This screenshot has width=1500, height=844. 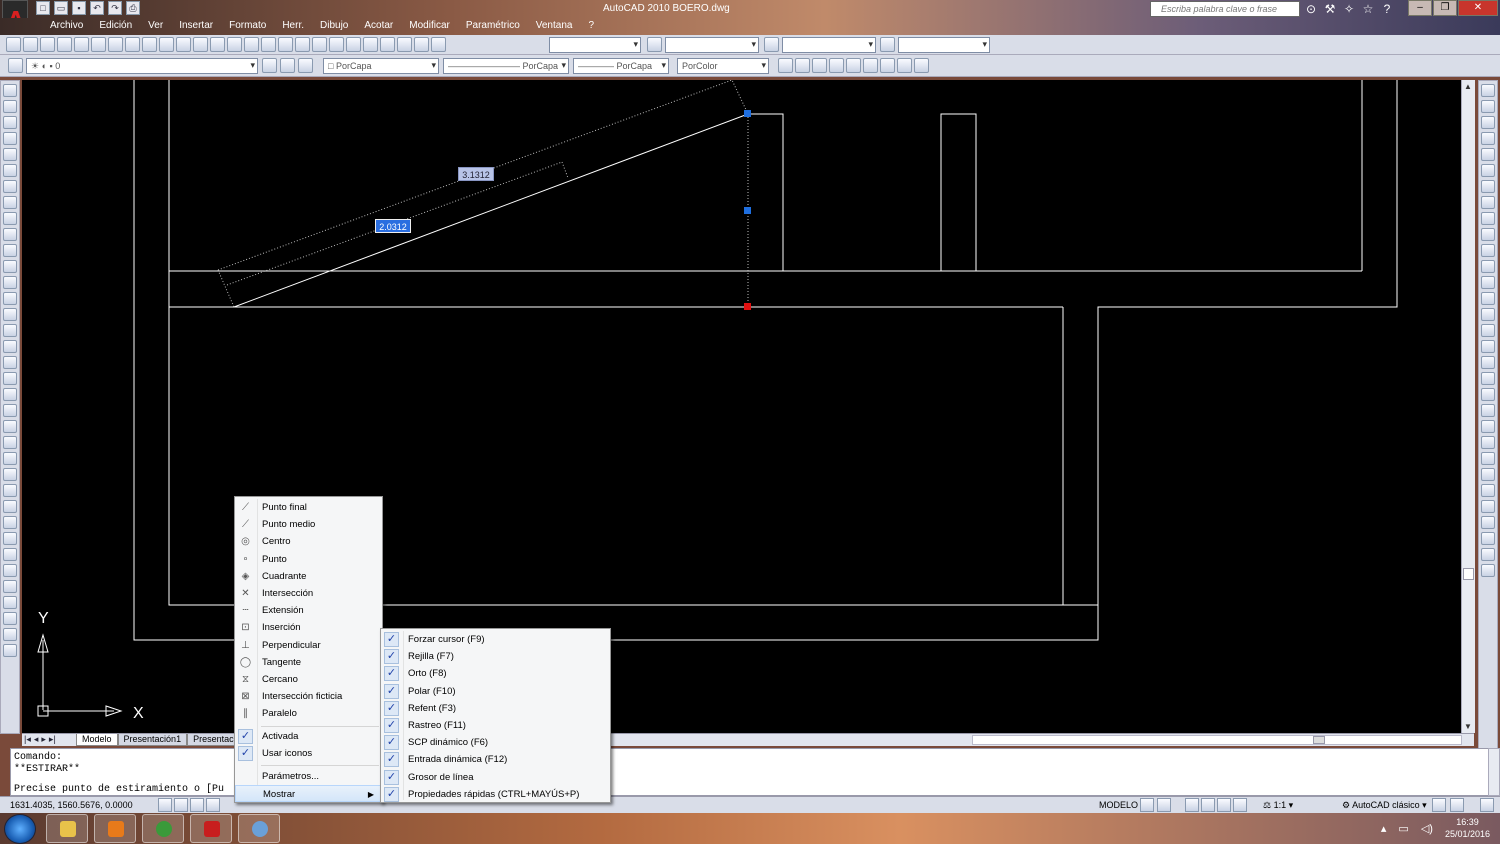 I want to click on horizontal-scrollbar, so click(x=1217, y=740).